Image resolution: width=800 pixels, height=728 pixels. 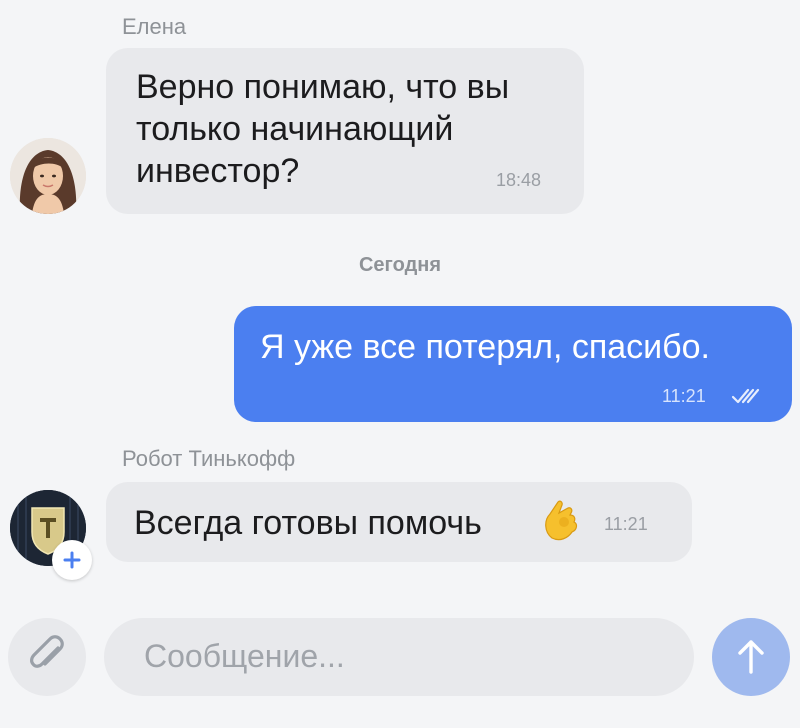 I want to click on attach-button, so click(x=47, y=657).